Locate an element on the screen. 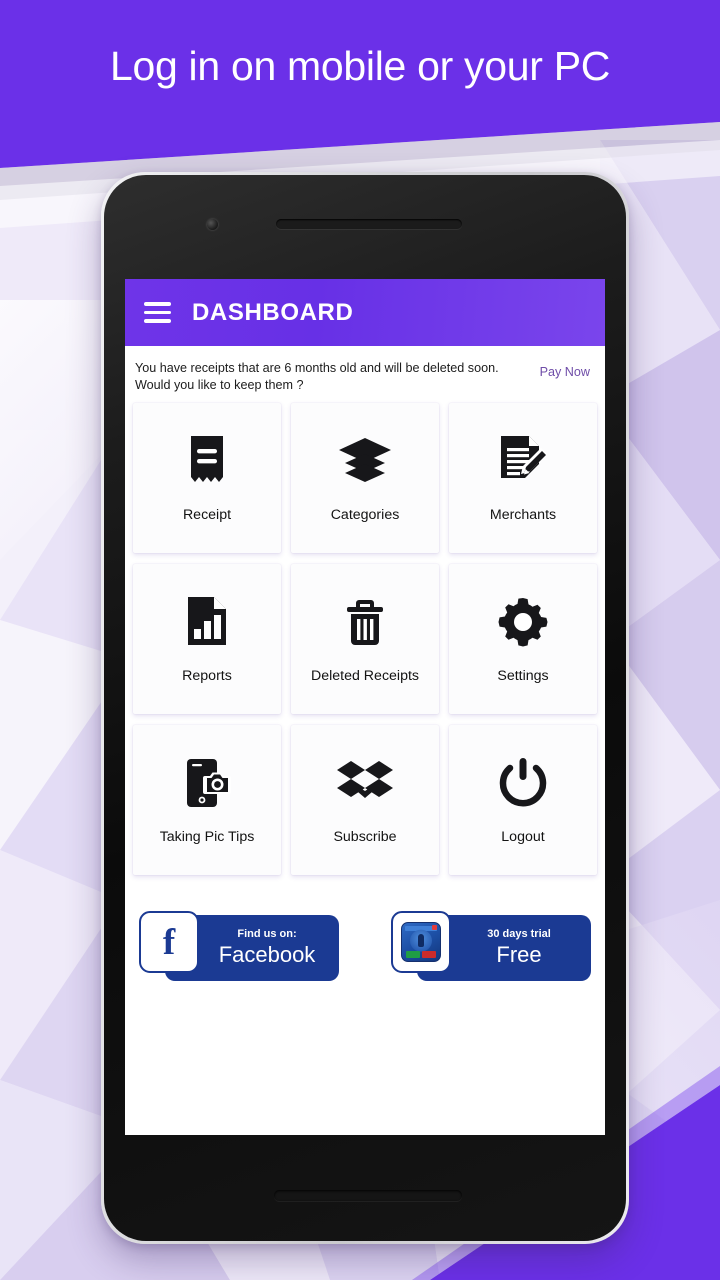 This screenshot has width=720, height=1280. tile-merchants: Merchants is located at coordinates (523, 478).